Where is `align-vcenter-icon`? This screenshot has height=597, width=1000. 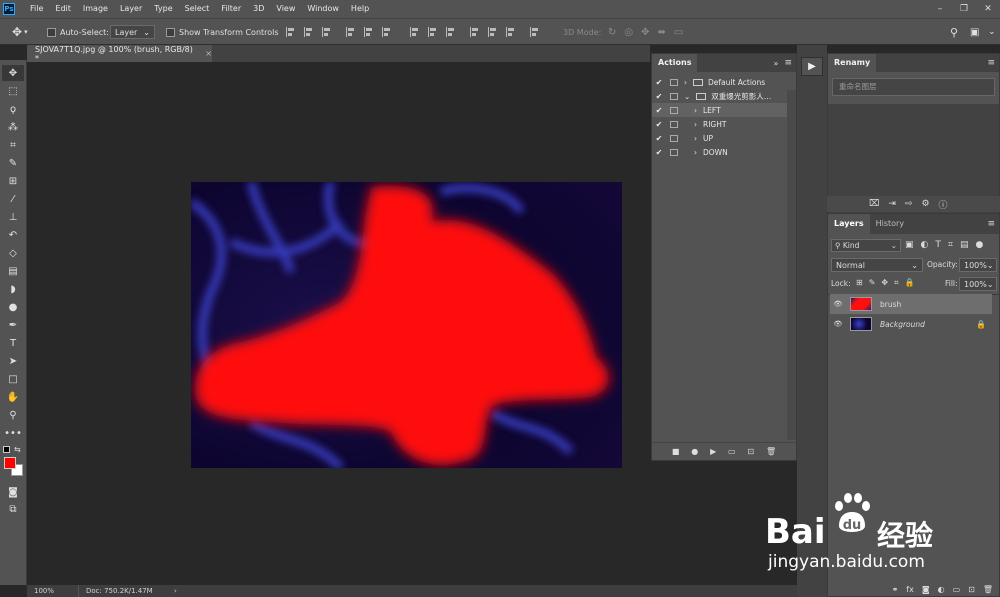 align-vcenter-icon is located at coordinates (309, 32).